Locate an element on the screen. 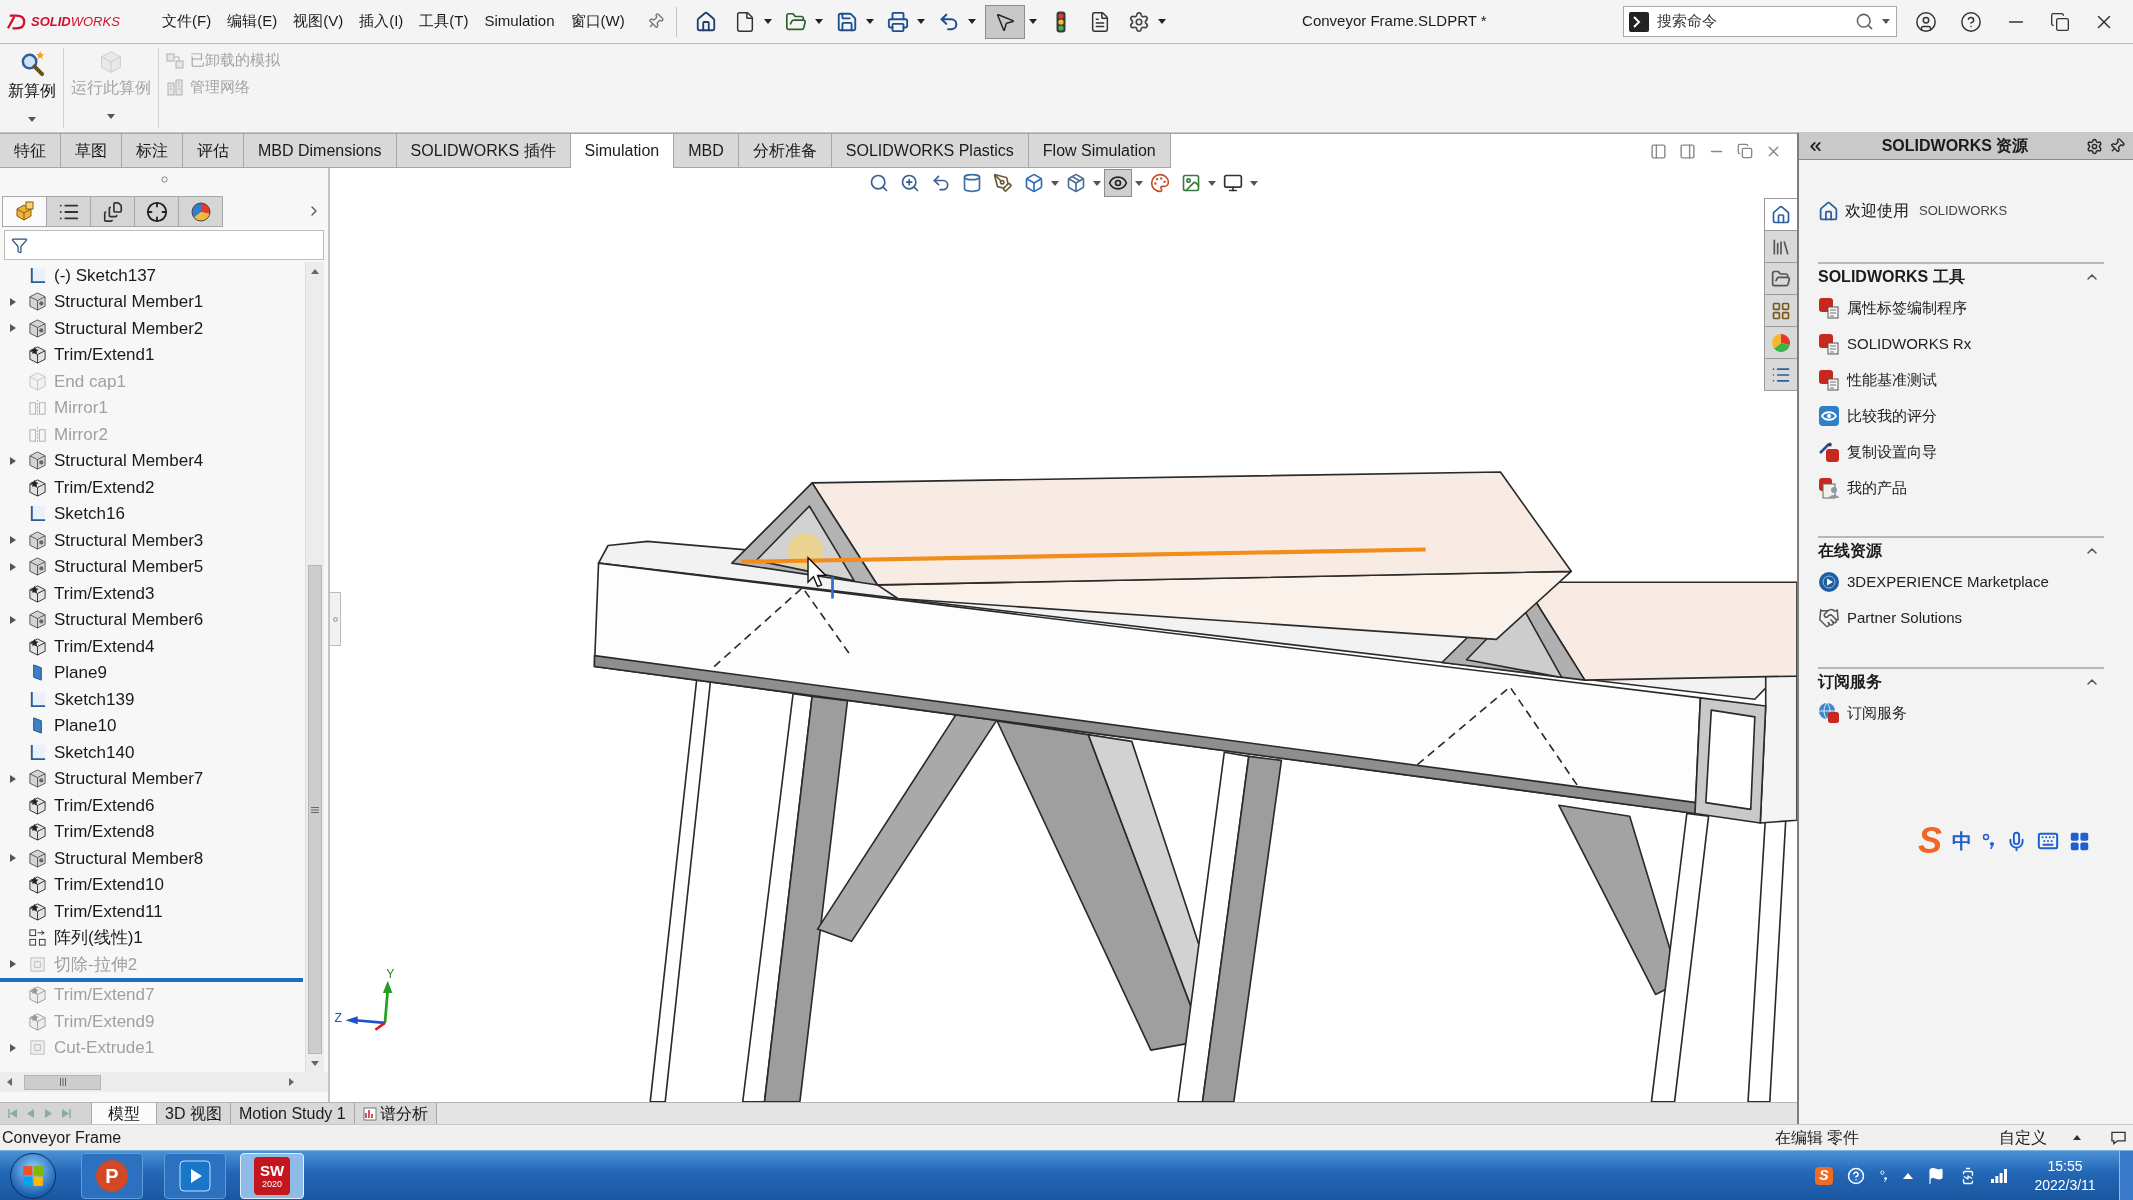 The width and height of the screenshot is (2133, 1200). tree-item: Plane9 is located at coordinates (152, 672).